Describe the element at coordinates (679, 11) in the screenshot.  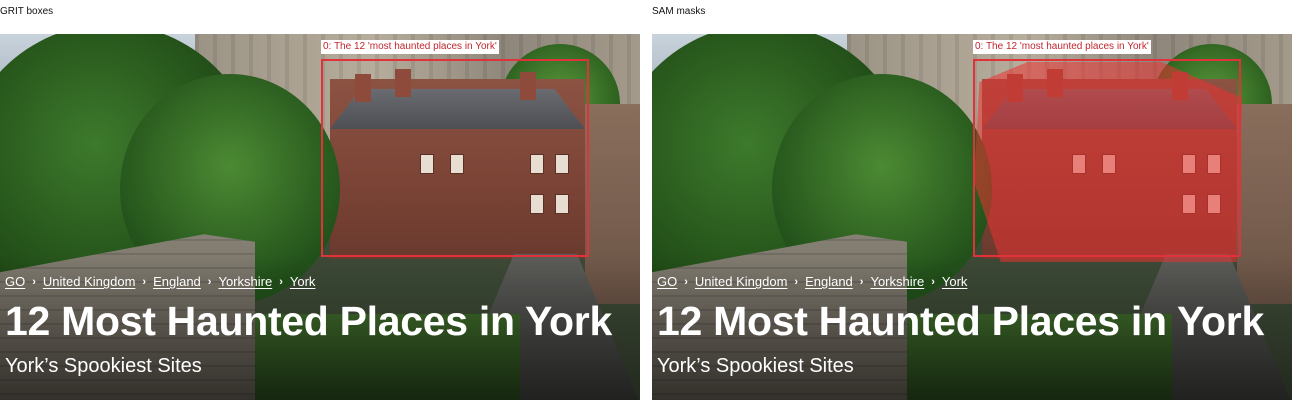
I see `panel-title-sam: SAM masks` at that location.